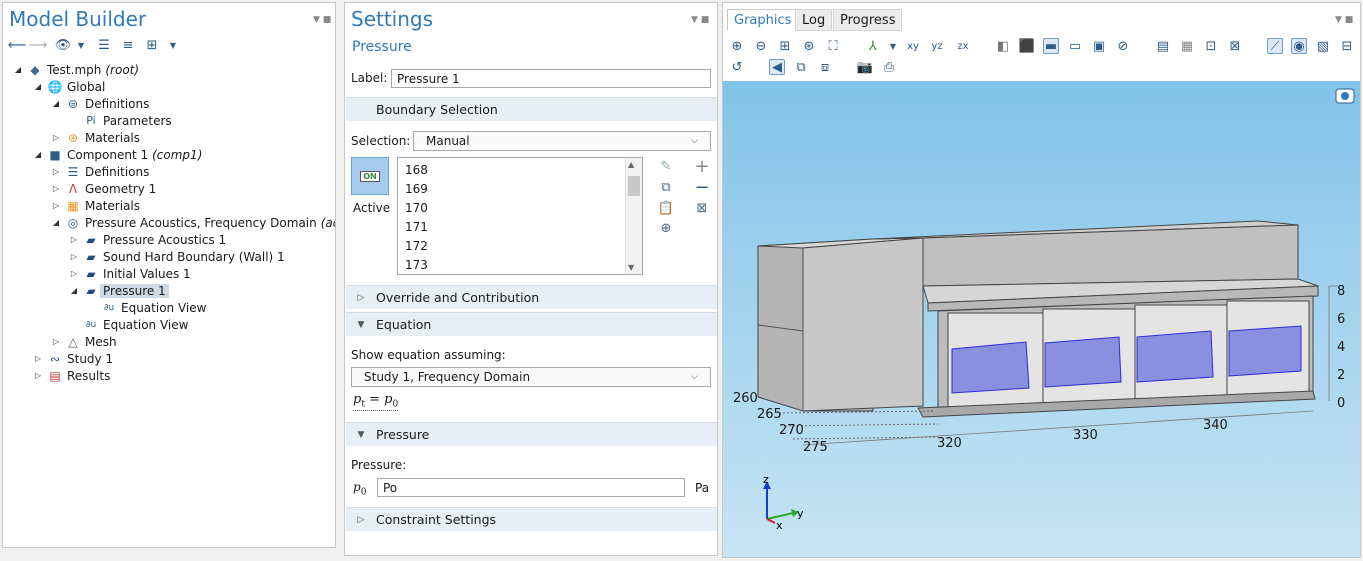 This screenshot has height=561, width=1363. Describe the element at coordinates (63, 45) in the screenshot. I see `show-eye-icon: 👁` at that location.